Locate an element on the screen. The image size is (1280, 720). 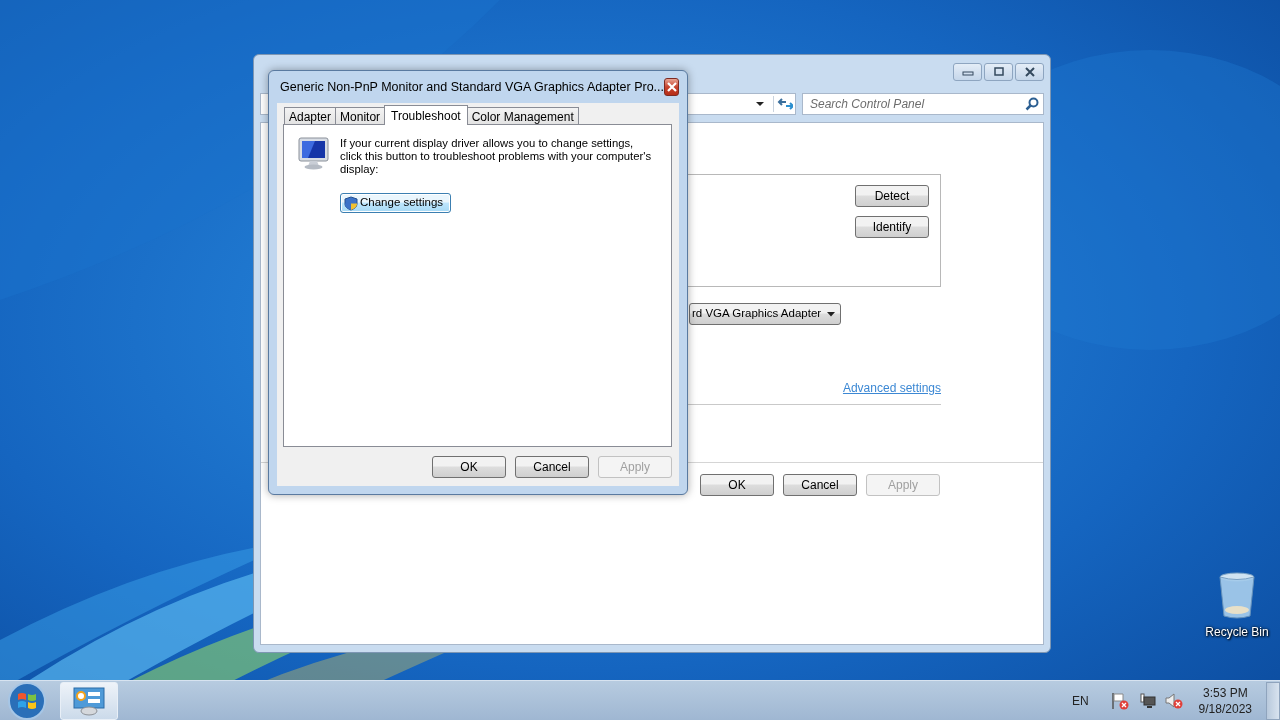
desktop-icon-label: Recycle Bin is located at coordinates (1237, 632).